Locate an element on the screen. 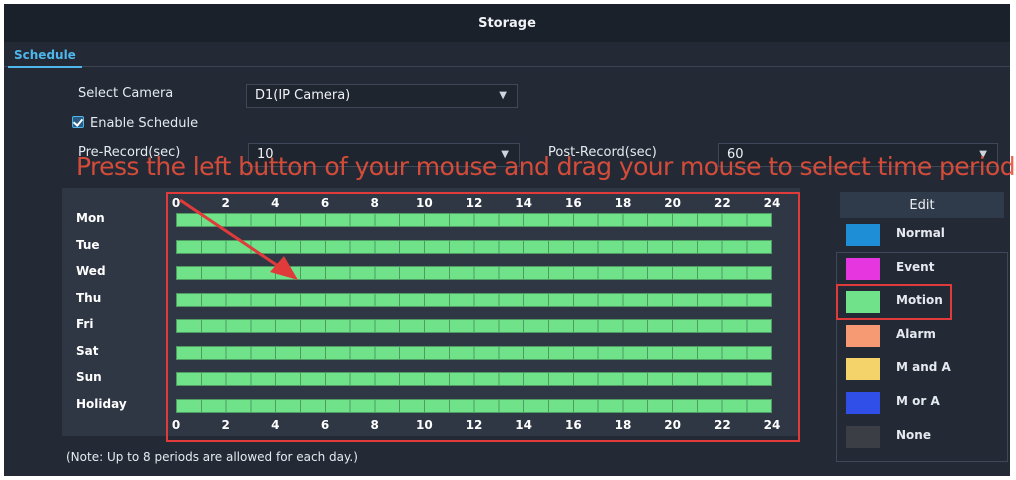 This screenshot has height=480, width=1016. legend-item-none: None is located at coordinates (921, 436).